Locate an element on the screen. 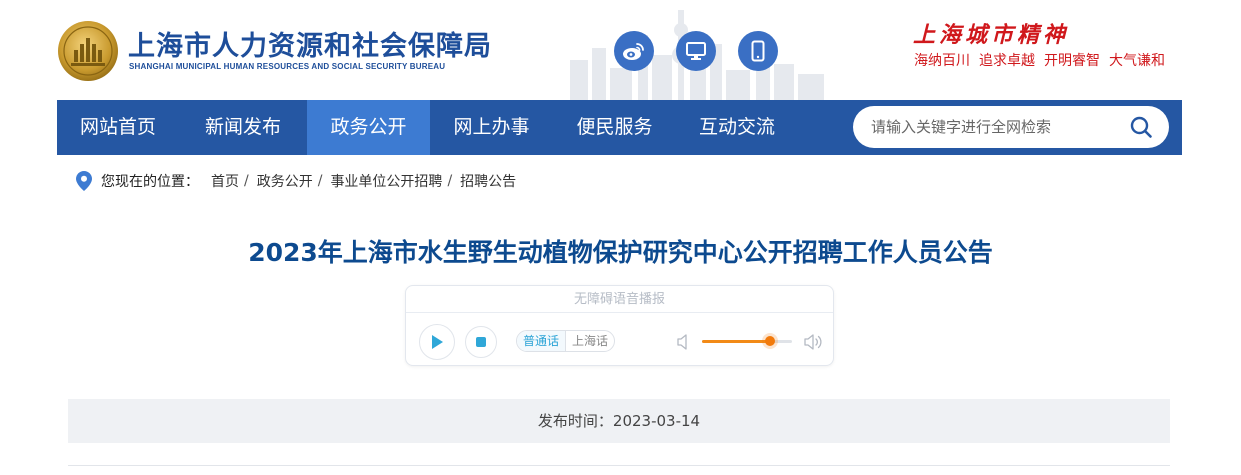 The height and width of the screenshot is (475, 1241). play-button is located at coordinates (437, 342).